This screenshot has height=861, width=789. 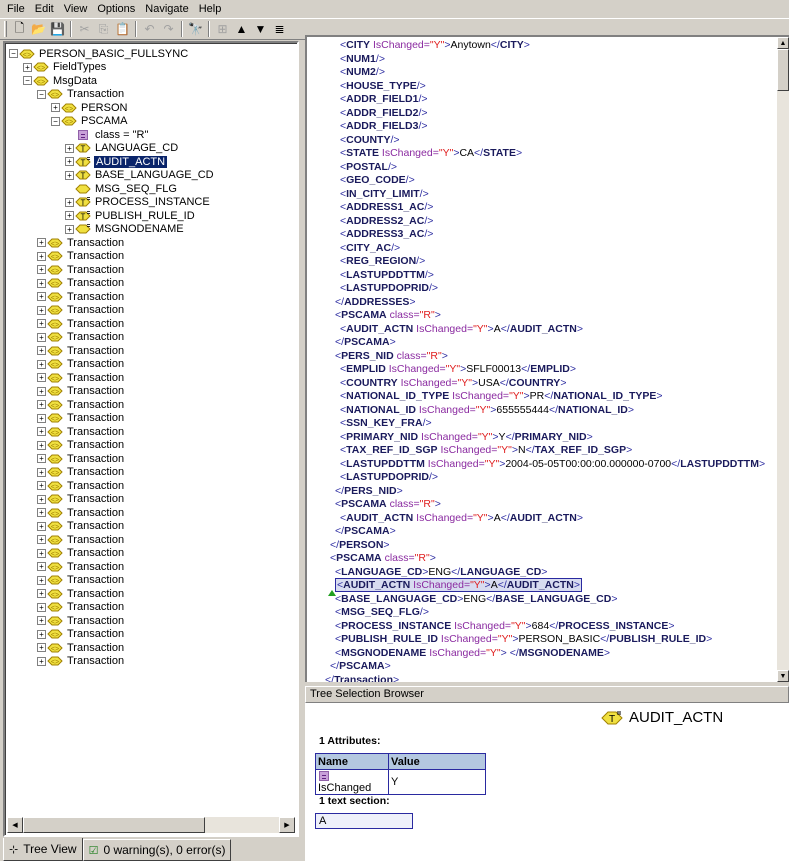 I want to click on tree-node: + <> PERSON, so click(x=112, y=108).